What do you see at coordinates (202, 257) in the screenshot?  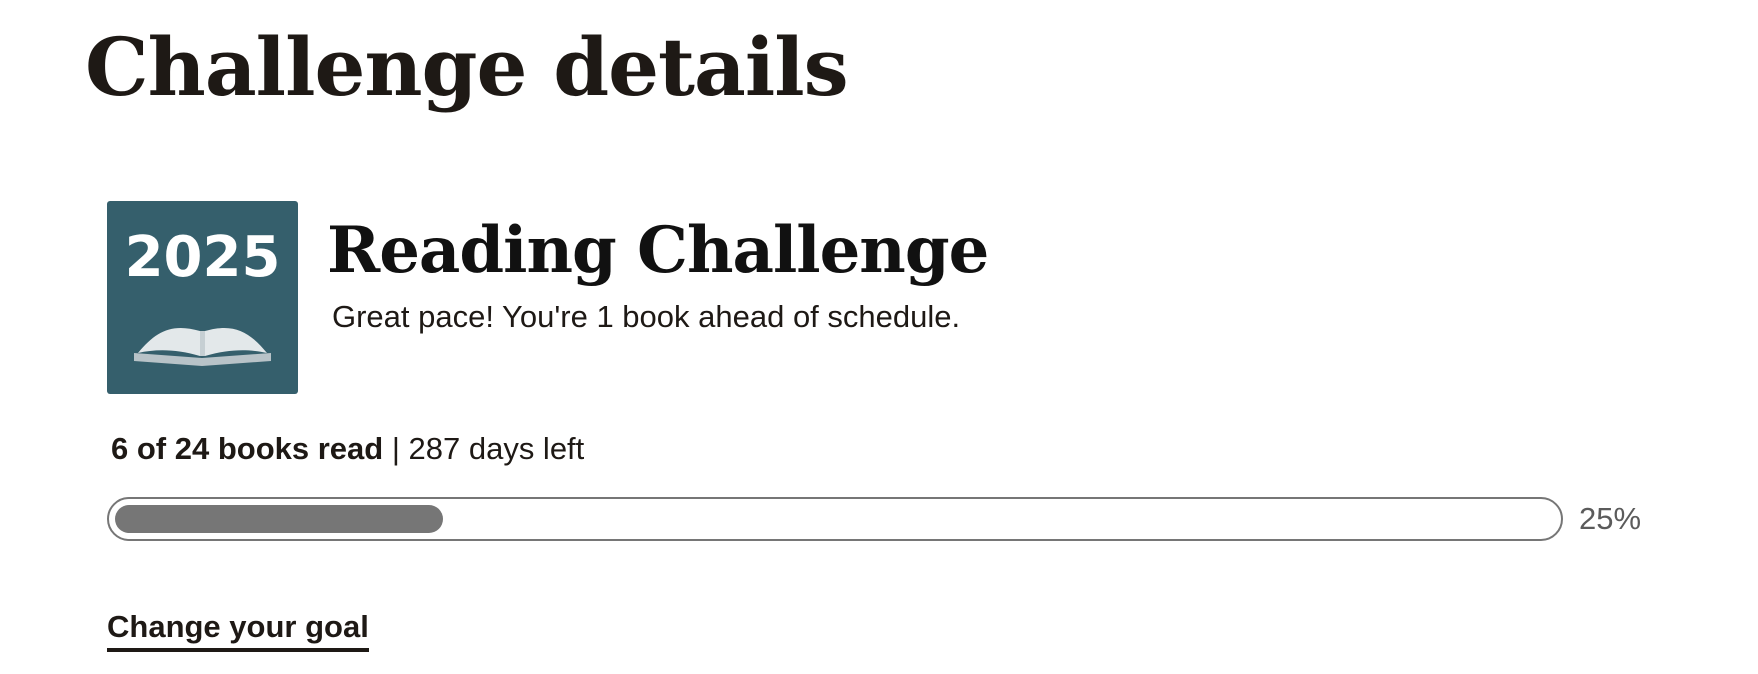 I see `badge-year: 2025` at bounding box center [202, 257].